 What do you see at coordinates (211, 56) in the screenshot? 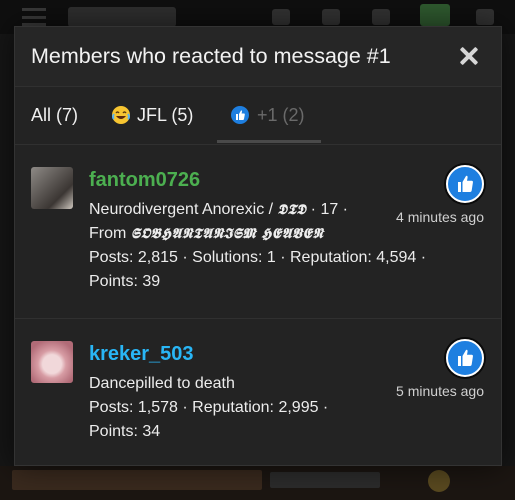
I see `modal-title: Members who reacted to message #1` at bounding box center [211, 56].